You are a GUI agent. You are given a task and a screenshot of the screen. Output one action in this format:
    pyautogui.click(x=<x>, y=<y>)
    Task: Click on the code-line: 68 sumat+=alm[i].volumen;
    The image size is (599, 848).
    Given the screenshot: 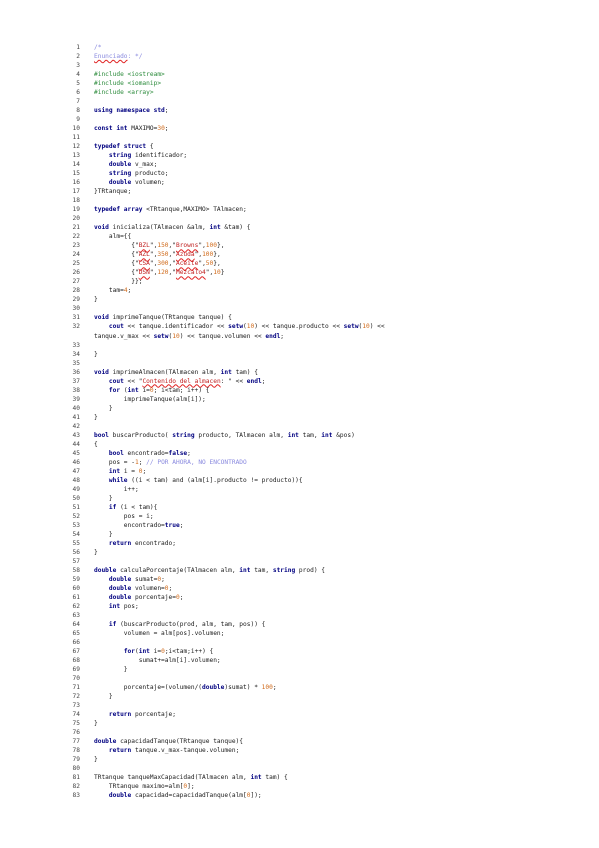 What is the action you would take?
    pyautogui.click(x=224, y=660)
    